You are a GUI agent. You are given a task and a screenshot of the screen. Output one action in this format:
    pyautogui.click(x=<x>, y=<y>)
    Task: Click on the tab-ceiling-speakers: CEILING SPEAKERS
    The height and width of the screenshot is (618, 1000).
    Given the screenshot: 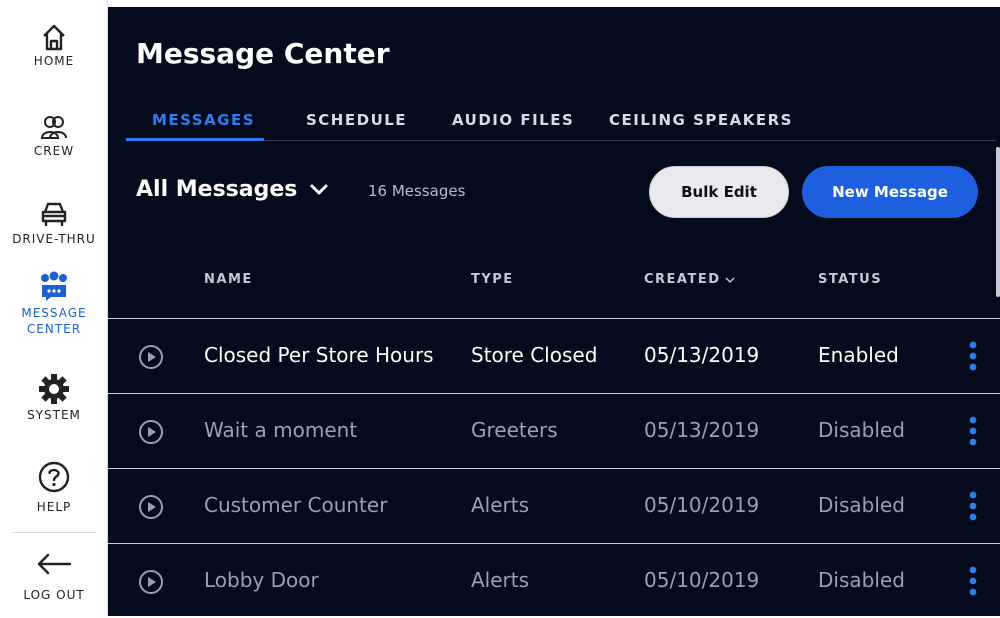 What is the action you would take?
    pyautogui.click(x=701, y=120)
    